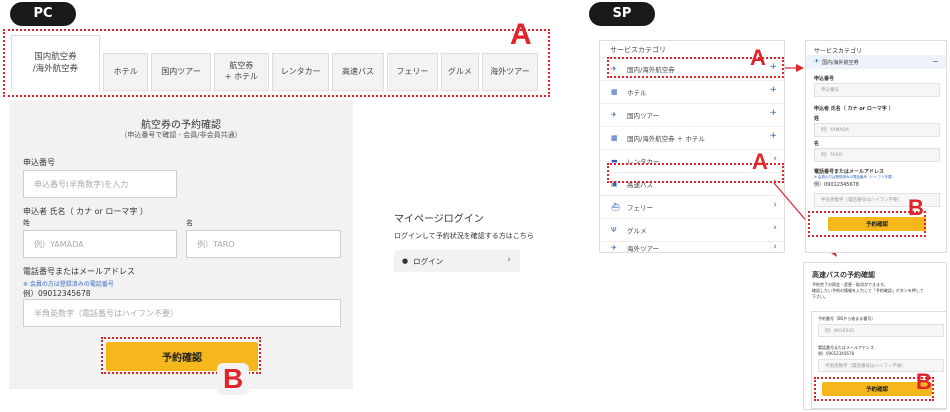 The height and width of the screenshot is (412, 950). What do you see at coordinates (439, 219) in the screenshot?
I see `mypage-title: マイページログイン` at bounding box center [439, 219].